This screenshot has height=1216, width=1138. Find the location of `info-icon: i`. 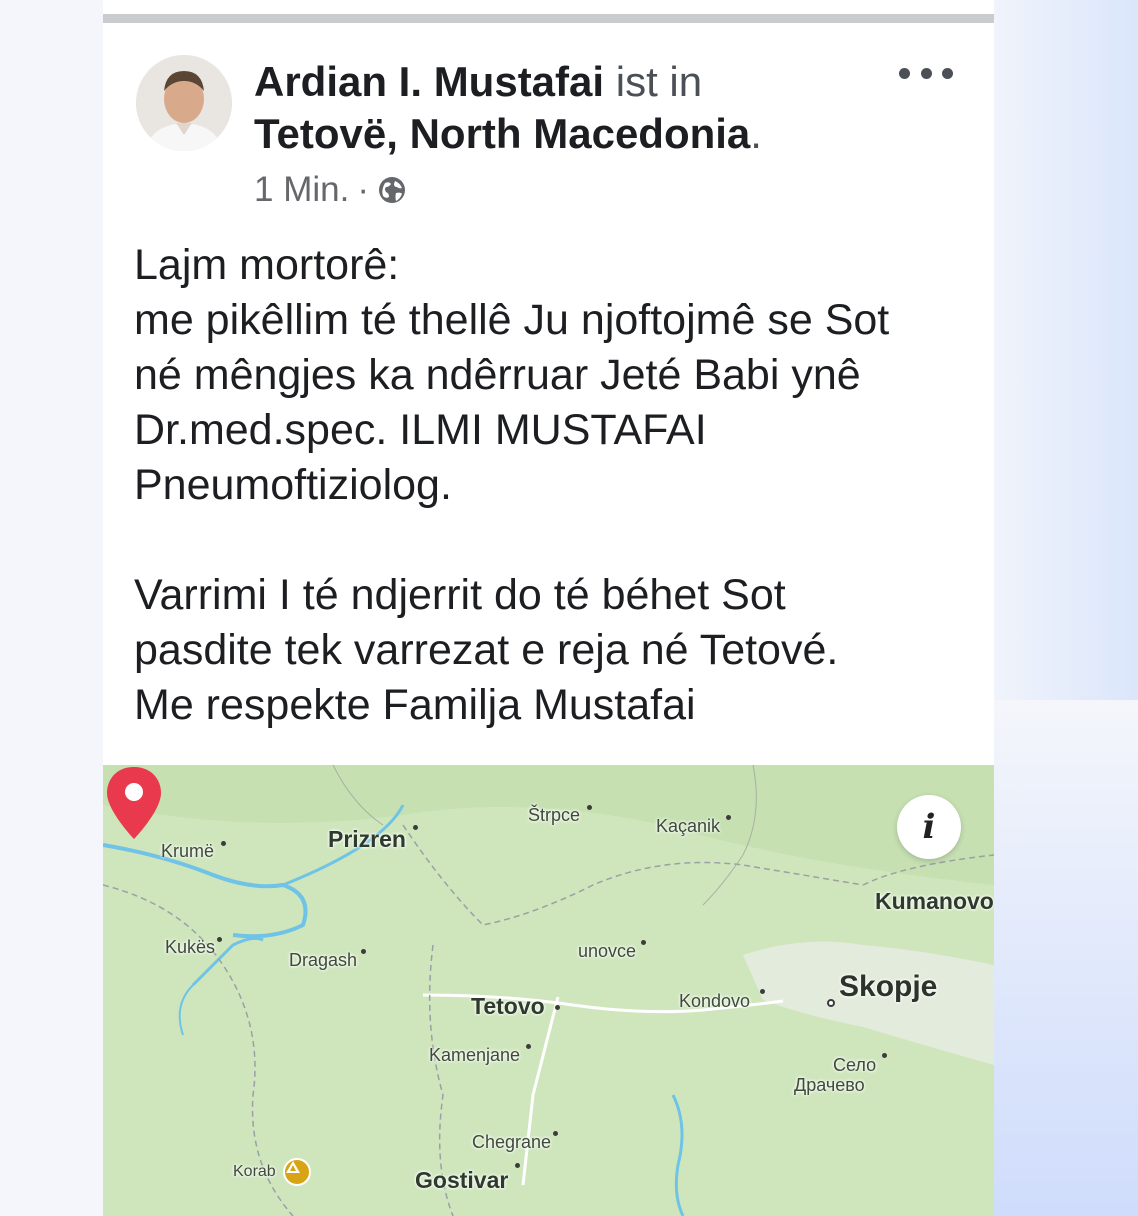

info-icon: i is located at coordinates (929, 827).